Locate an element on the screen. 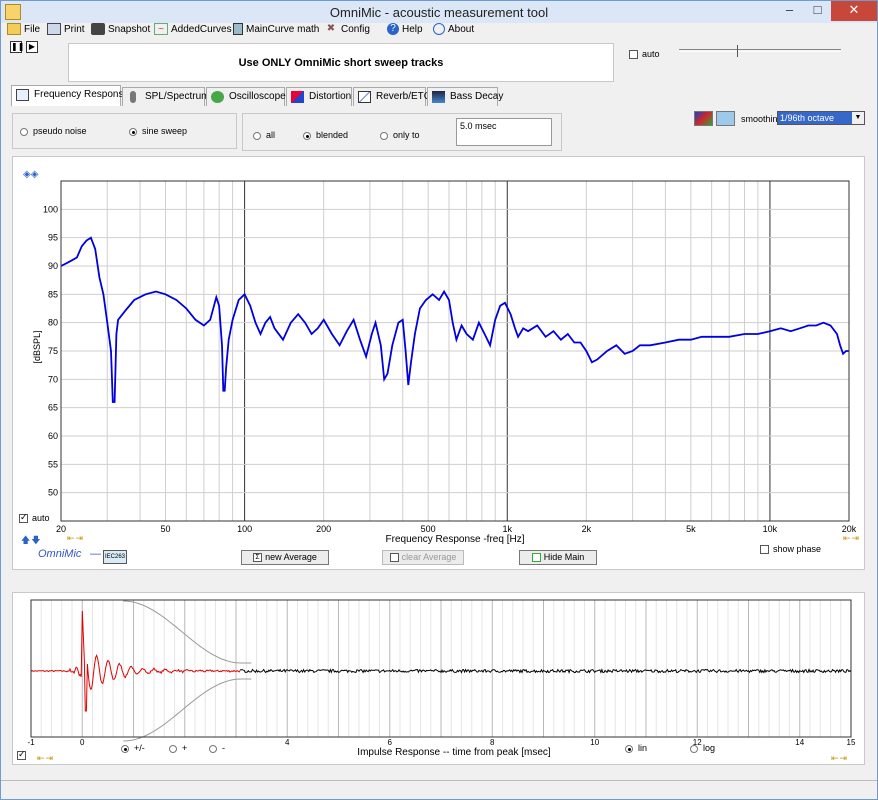 The height and width of the screenshot is (800, 878). scale-lin-radio: lin is located at coordinates (636, 748).